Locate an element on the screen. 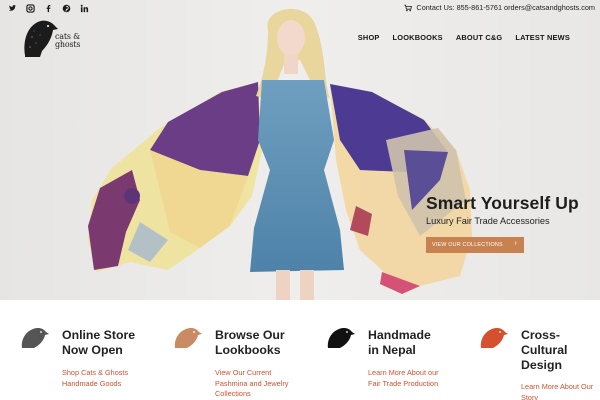 The image size is (600, 400). social-links is located at coordinates (48, 8).